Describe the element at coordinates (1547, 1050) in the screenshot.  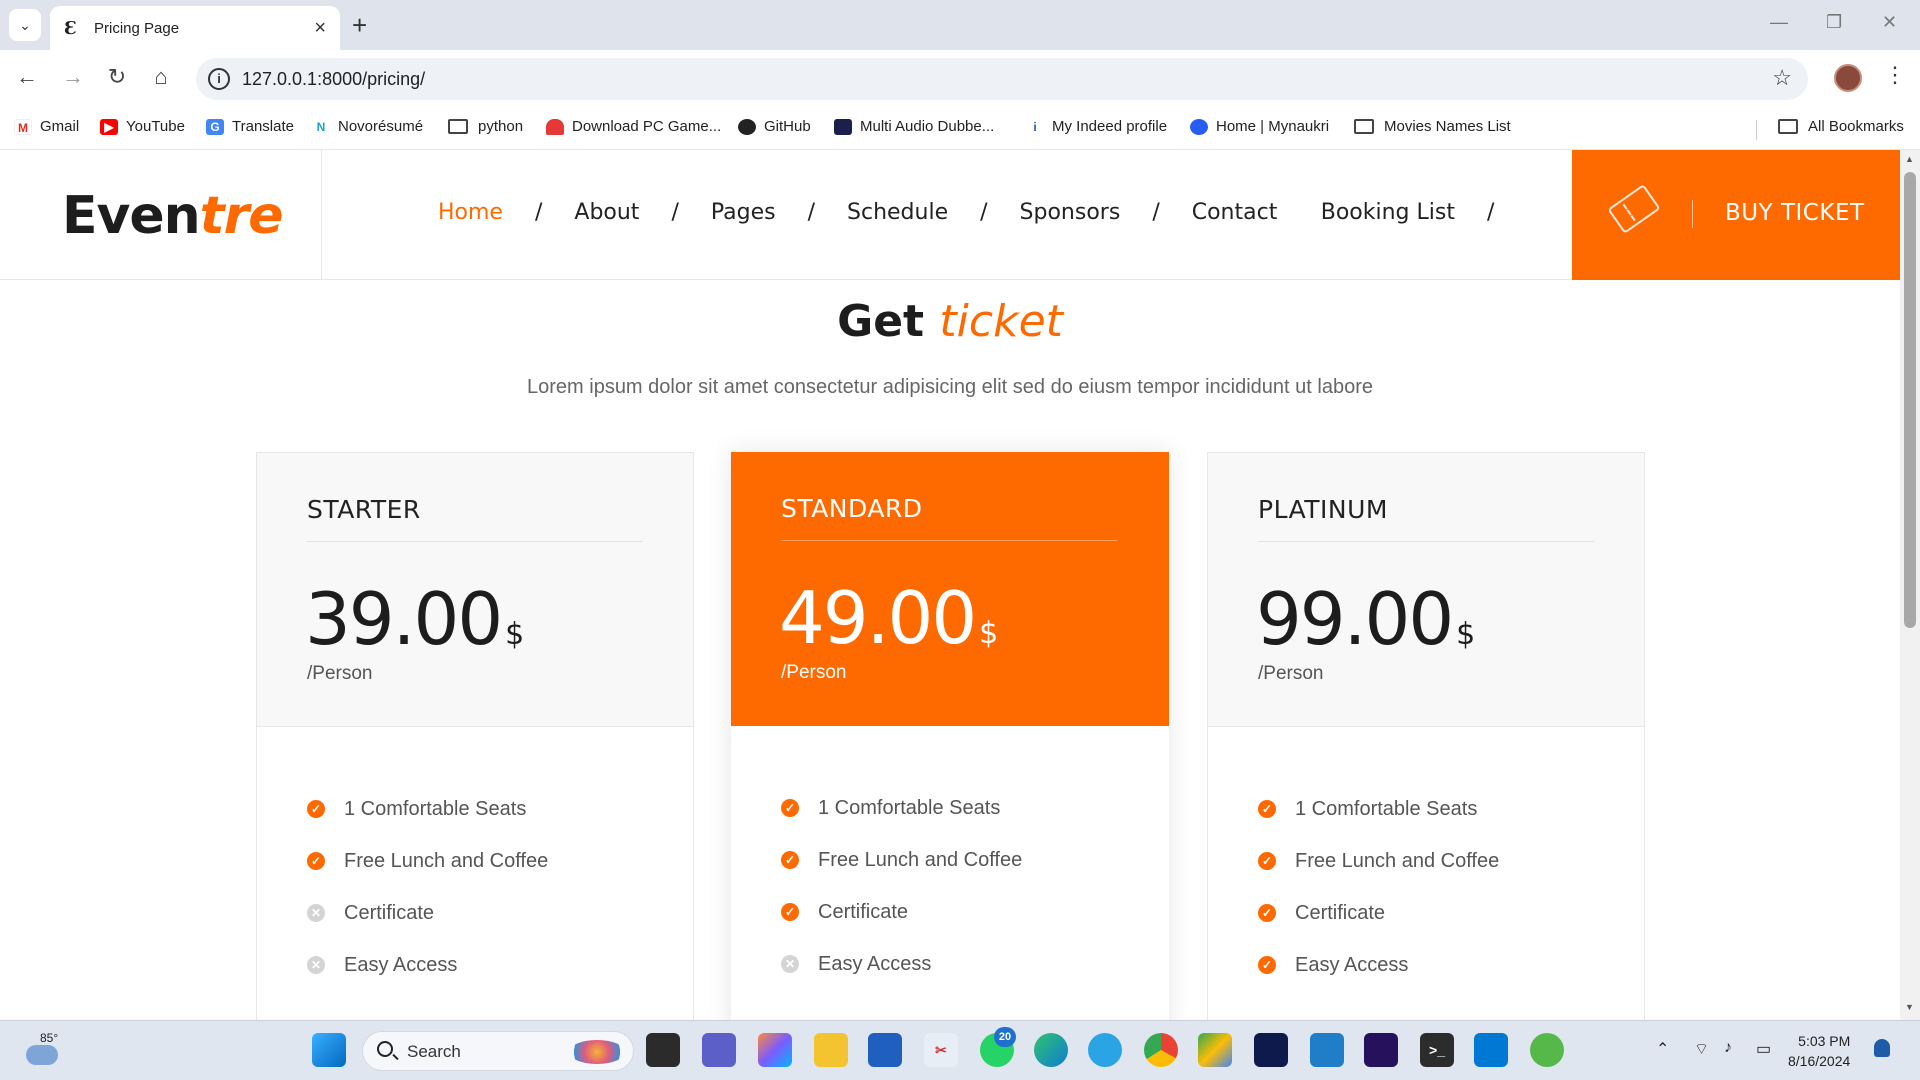
I see `utorrent-icon` at that location.